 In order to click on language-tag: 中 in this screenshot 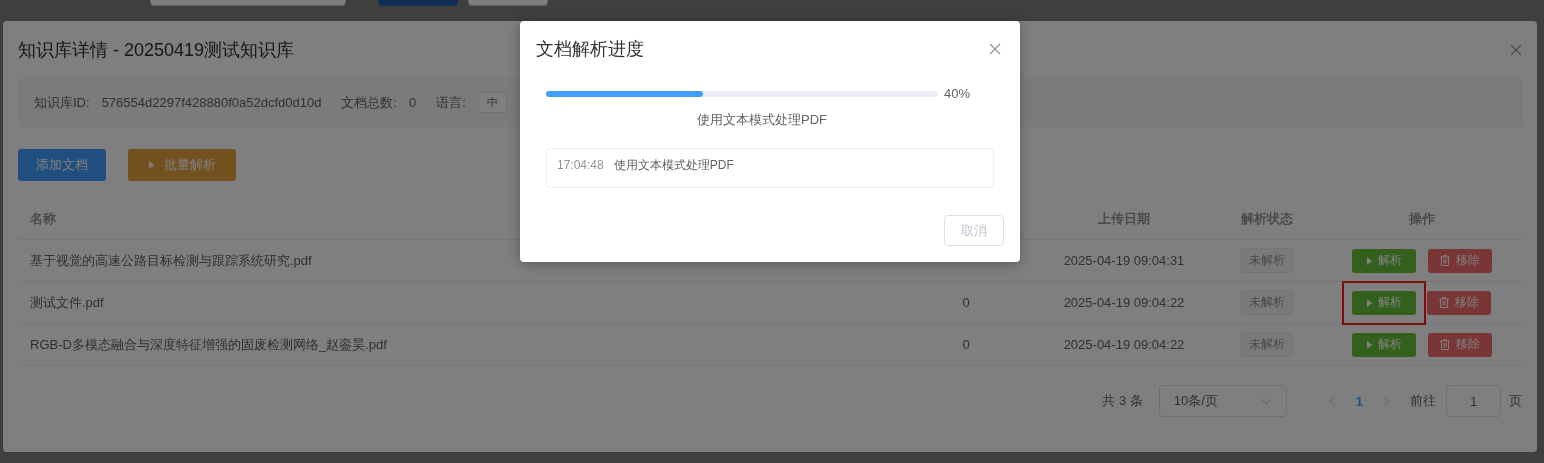, I will do `click(492, 102)`.